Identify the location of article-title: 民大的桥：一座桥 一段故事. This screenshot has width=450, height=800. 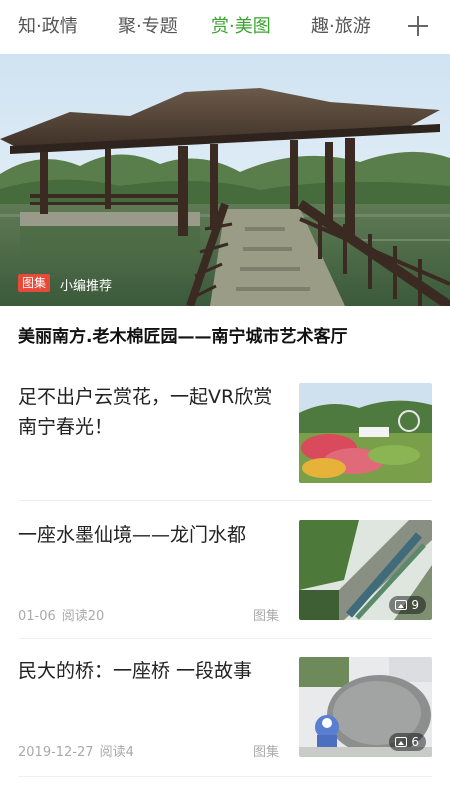
(135, 671).